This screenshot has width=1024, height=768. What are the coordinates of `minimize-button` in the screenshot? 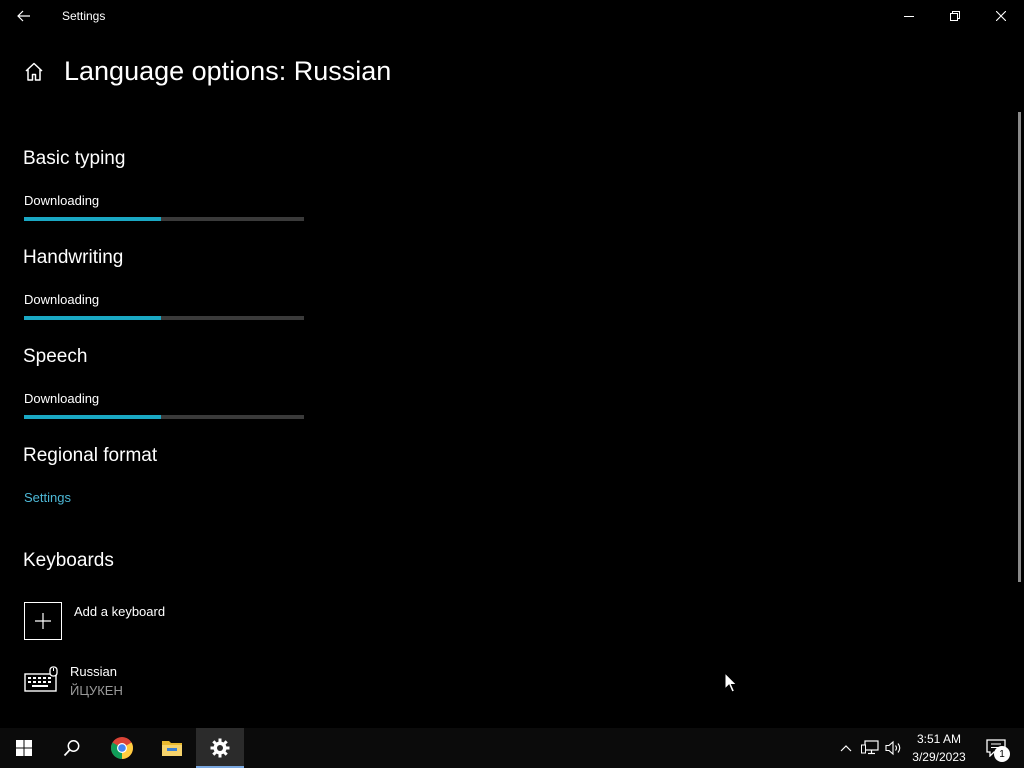 It's located at (909, 16).